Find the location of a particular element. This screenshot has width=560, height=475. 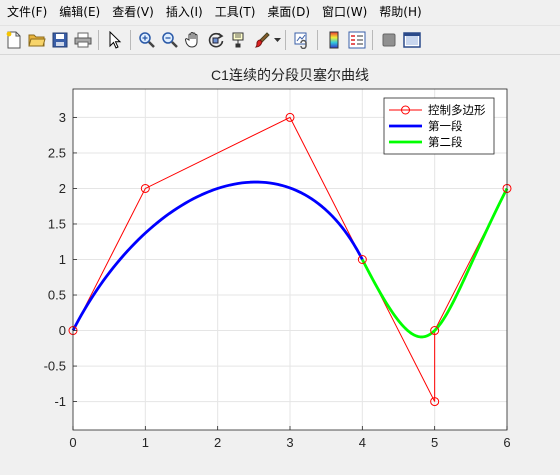

new-file-button is located at coordinates (14, 40).